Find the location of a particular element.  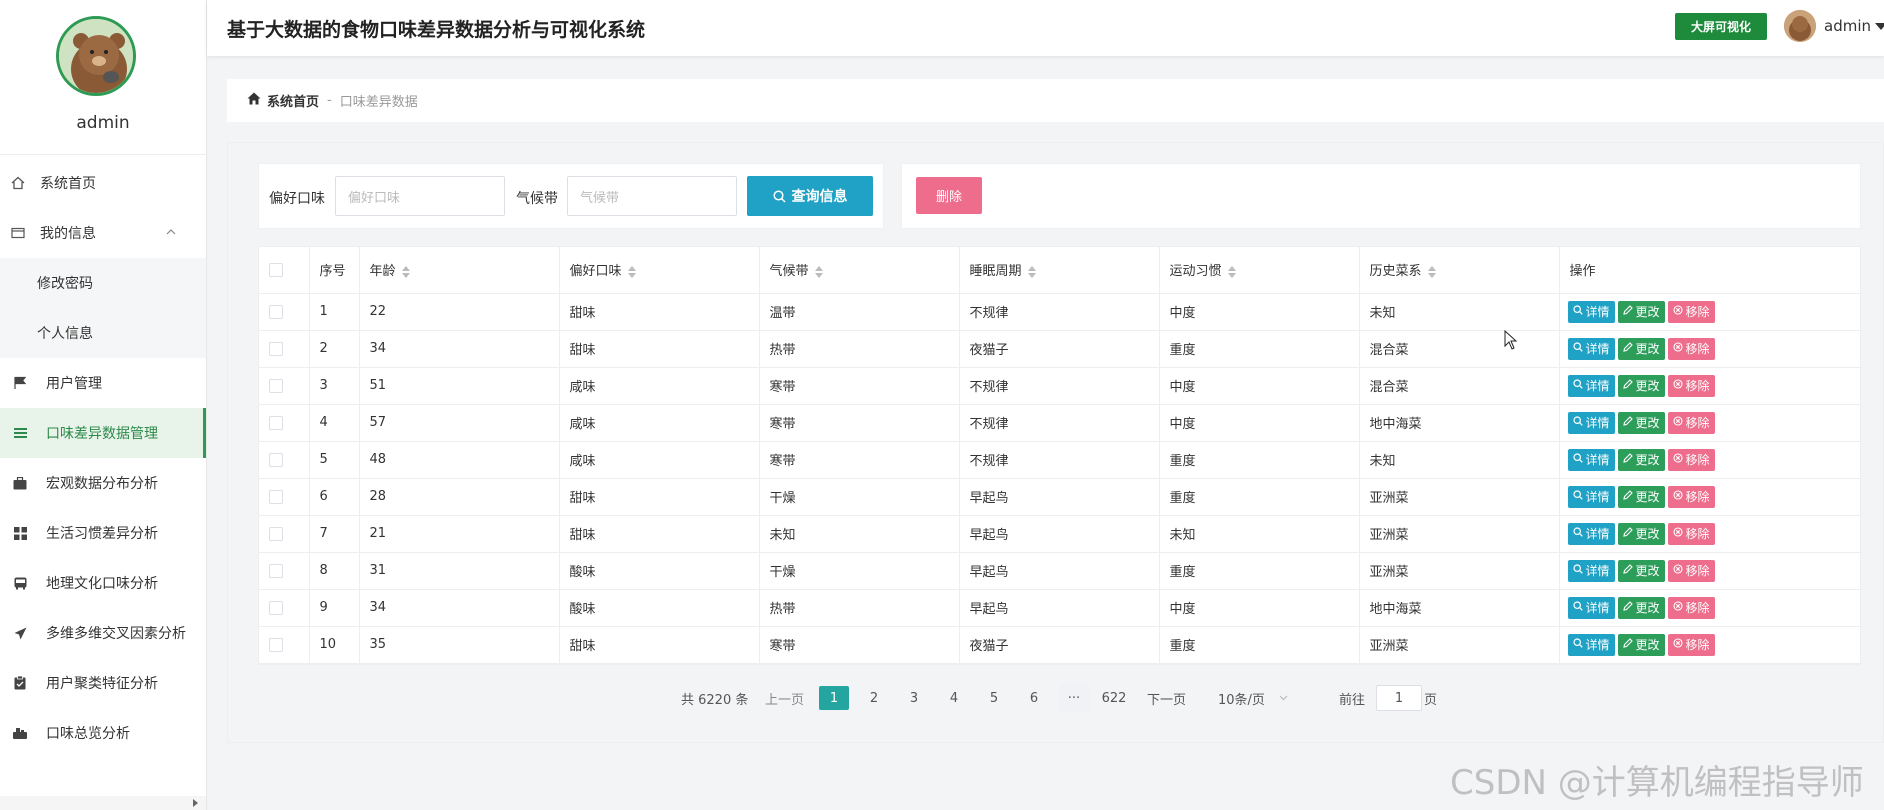

query-button: 查询信息 is located at coordinates (810, 196).